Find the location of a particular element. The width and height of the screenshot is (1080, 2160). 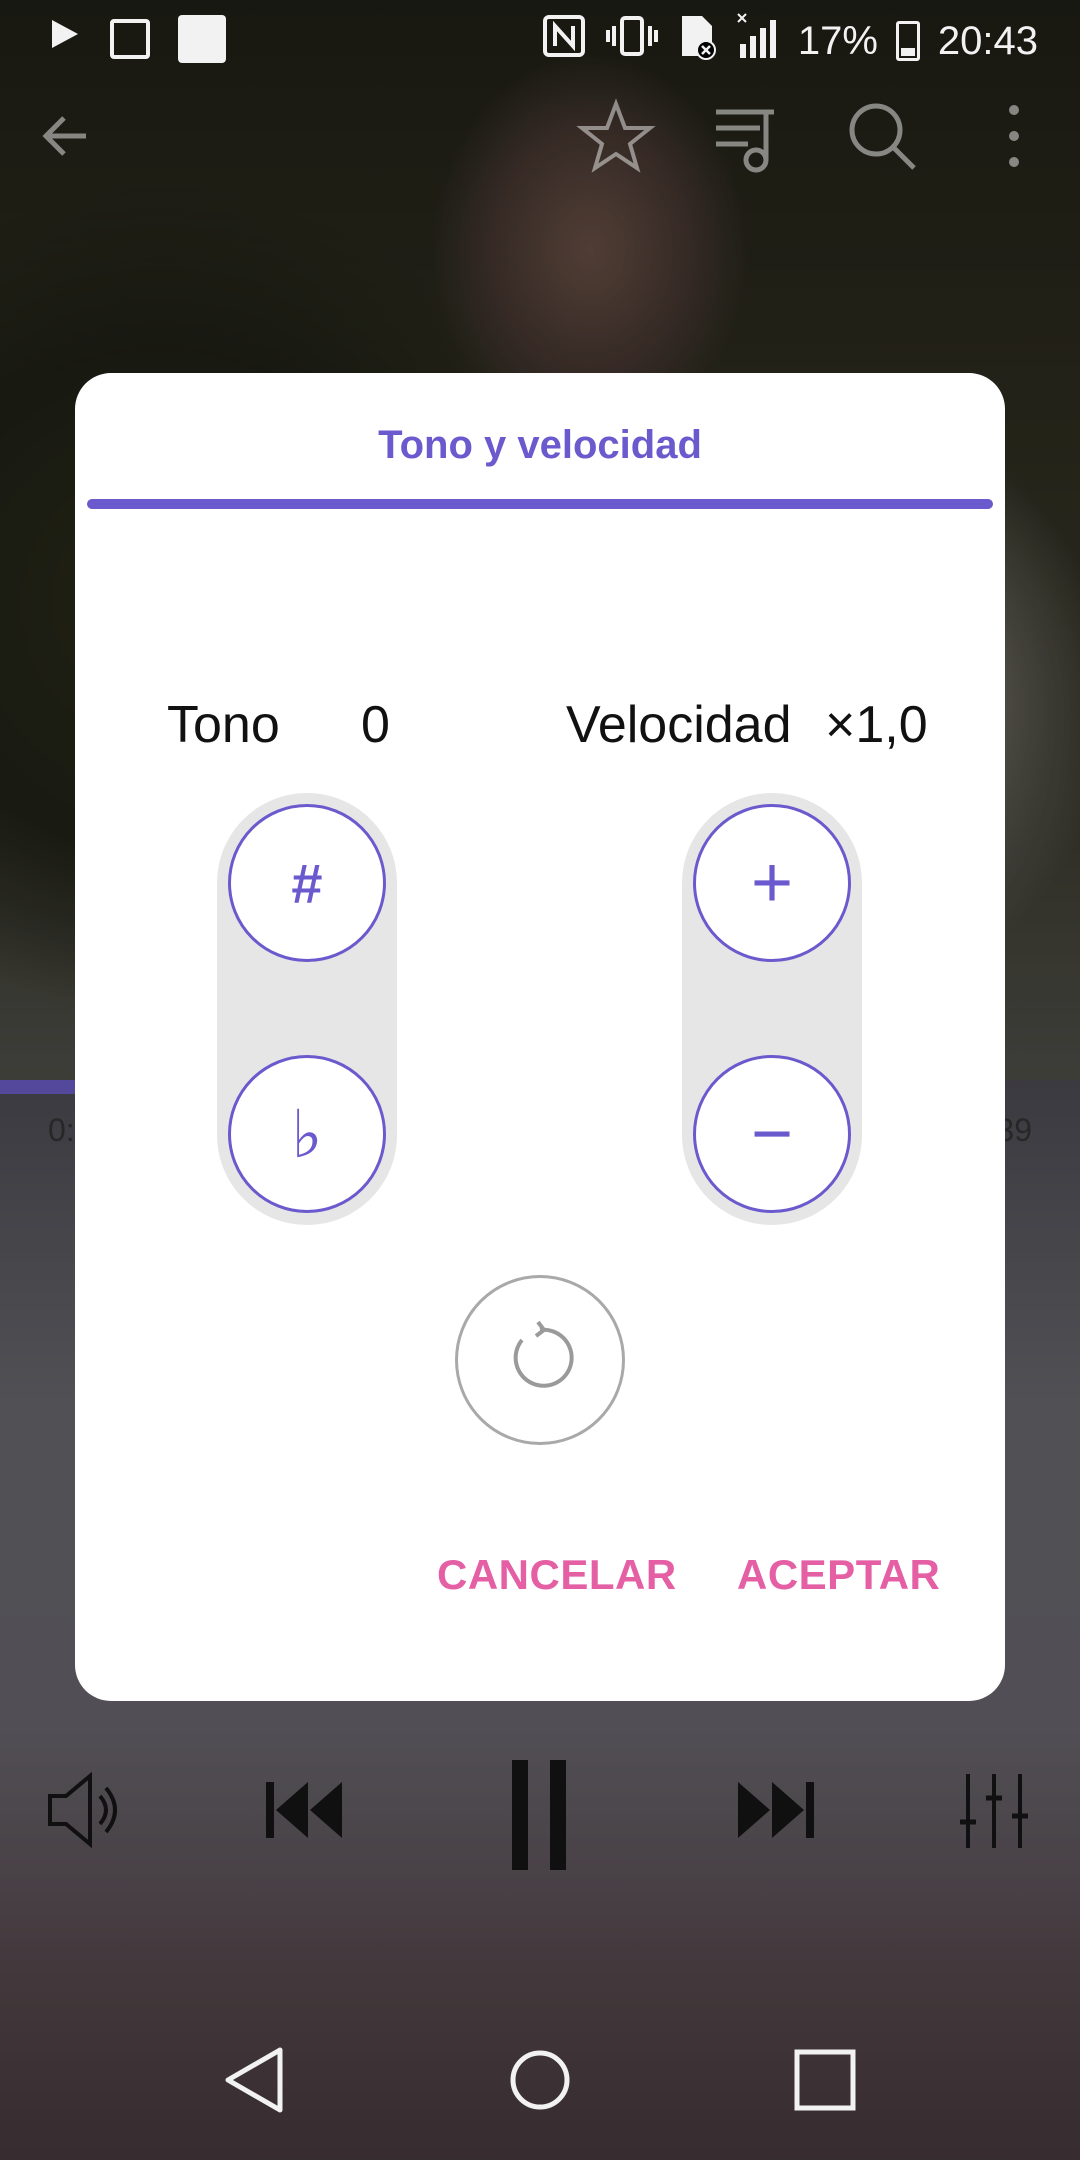

flat-button: ♭ is located at coordinates (307, 1134).